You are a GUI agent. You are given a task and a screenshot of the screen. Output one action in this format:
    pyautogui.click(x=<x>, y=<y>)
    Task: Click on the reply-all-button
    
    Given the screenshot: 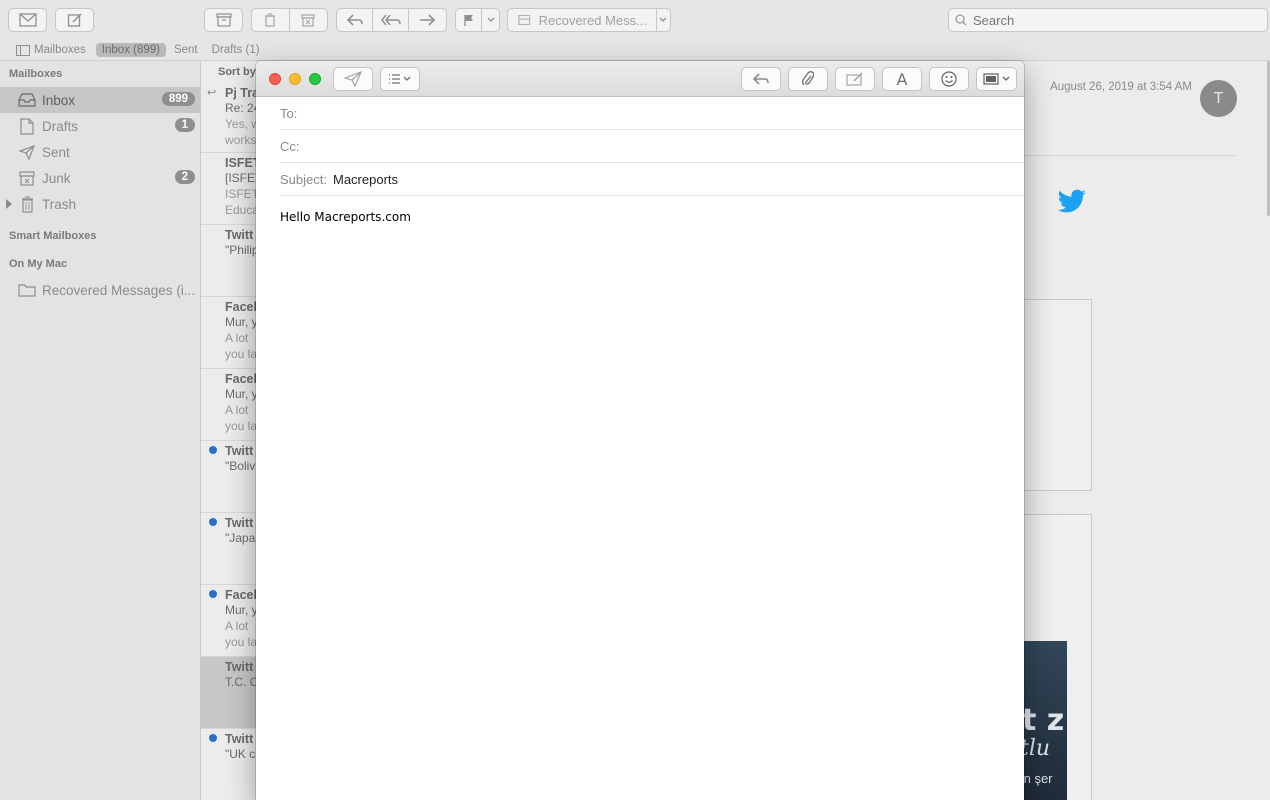 What is the action you would take?
    pyautogui.click(x=391, y=20)
    